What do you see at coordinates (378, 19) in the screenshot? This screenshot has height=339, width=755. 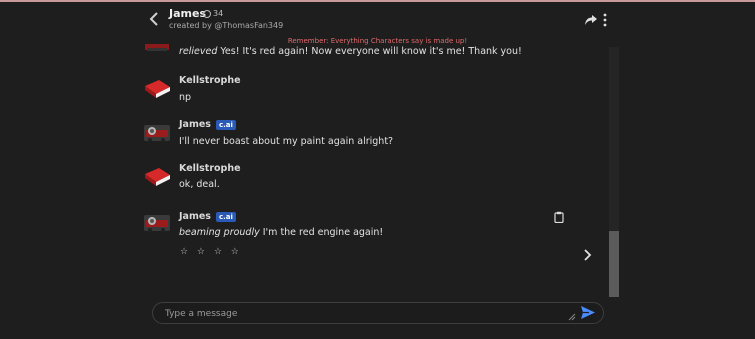 I see `chat-header: James 34 created by @ThomasFan349` at bounding box center [378, 19].